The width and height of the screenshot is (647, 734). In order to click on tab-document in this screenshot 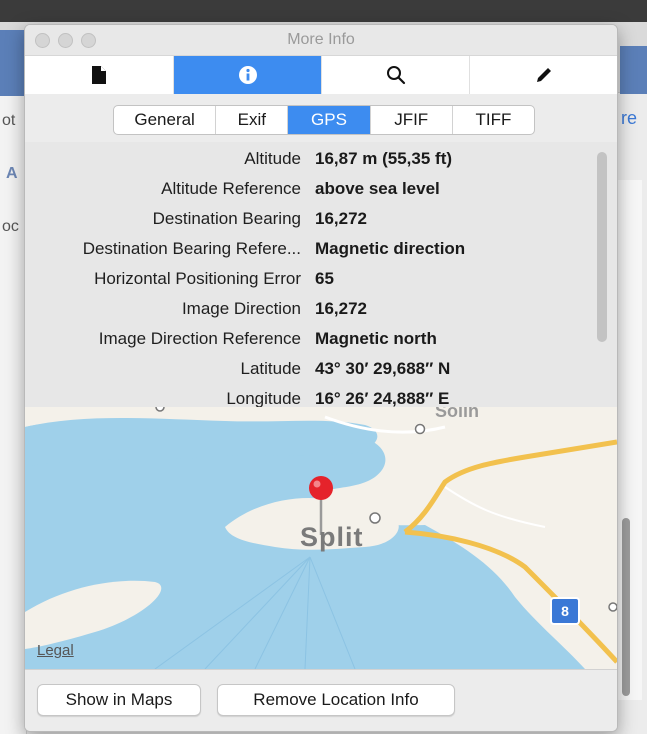, I will do `click(99, 75)`.